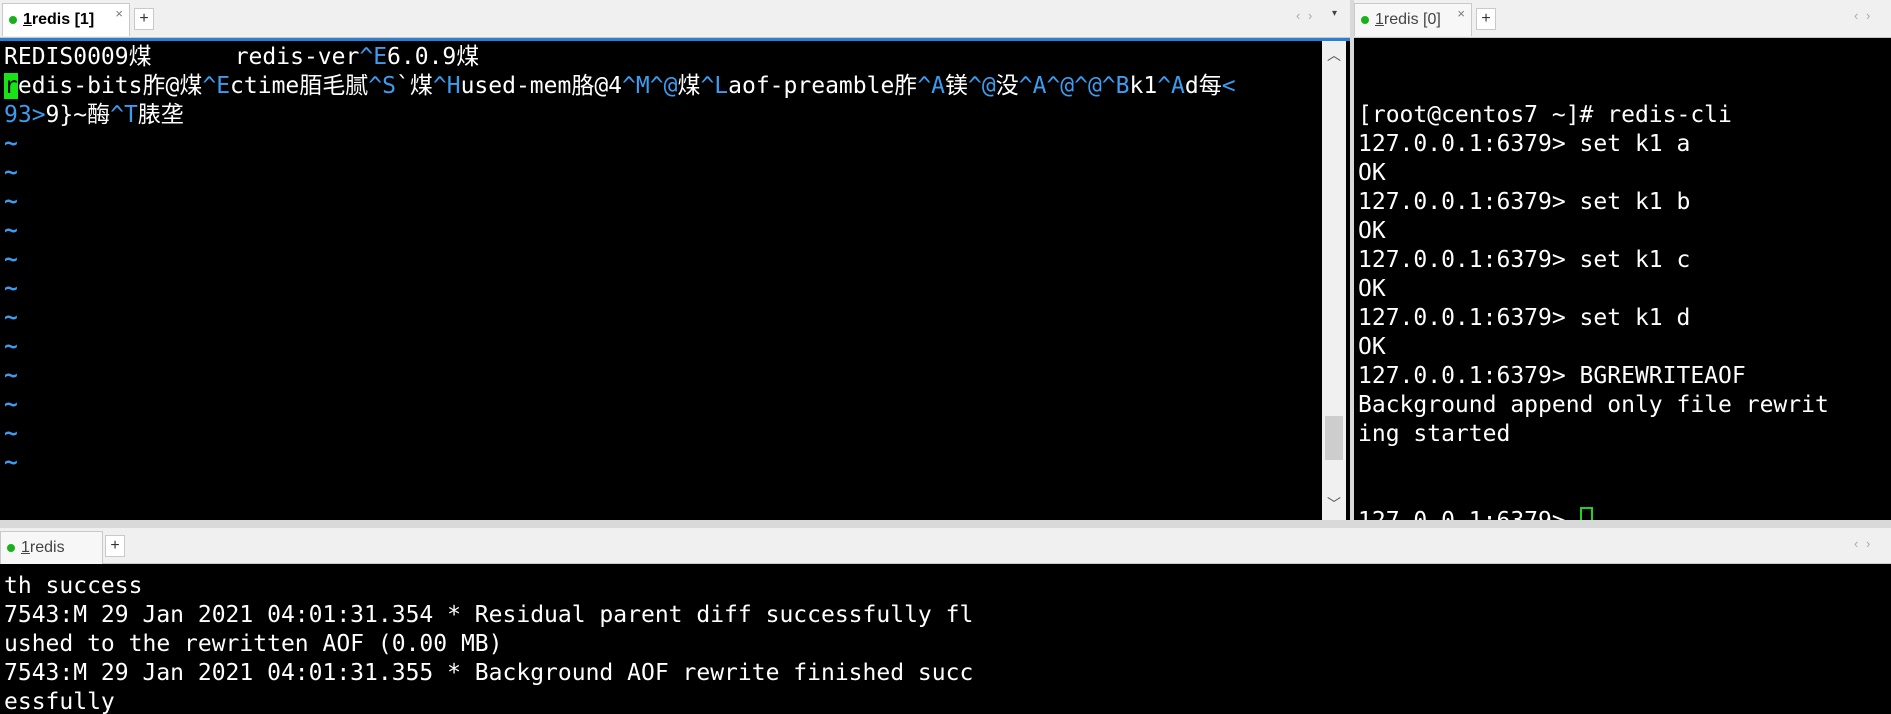 This screenshot has height=714, width=1891. I want to click on buffer-text: ctime脜毛腻, so click(299, 86).